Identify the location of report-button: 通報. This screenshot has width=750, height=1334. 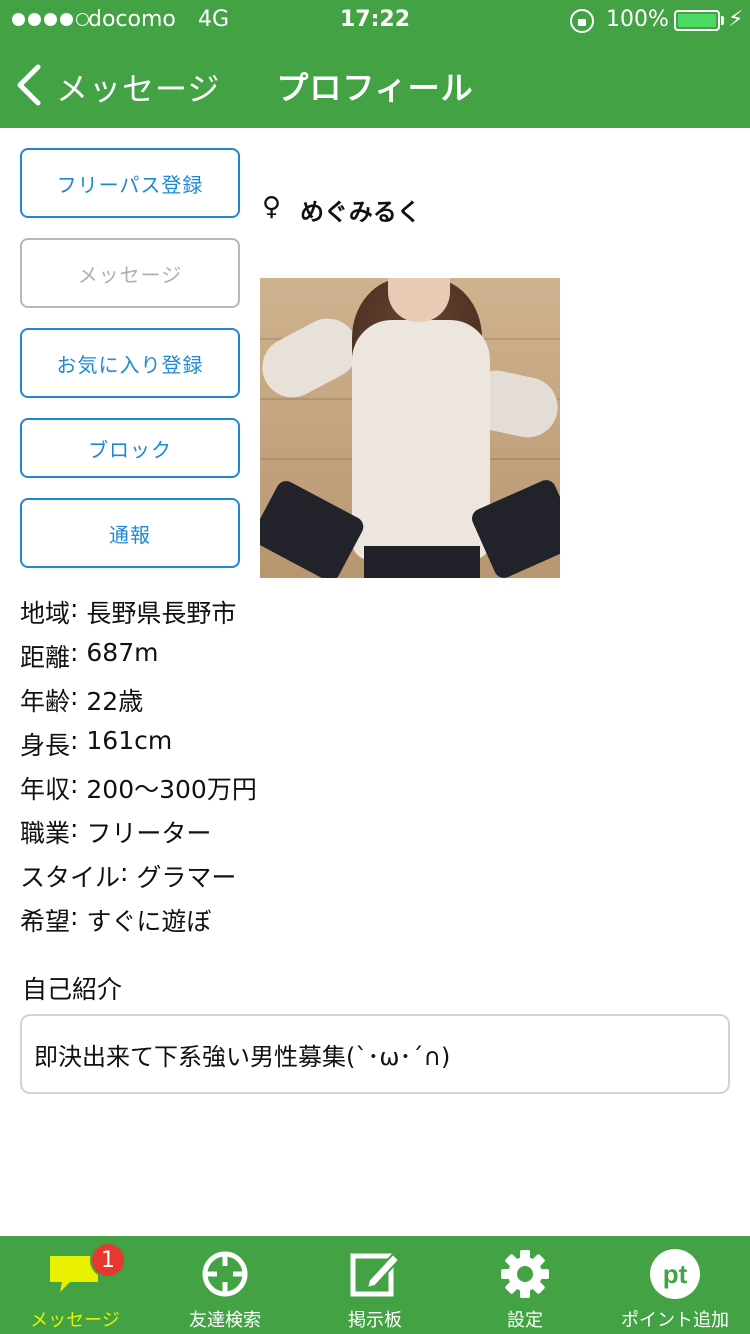
(130, 533).